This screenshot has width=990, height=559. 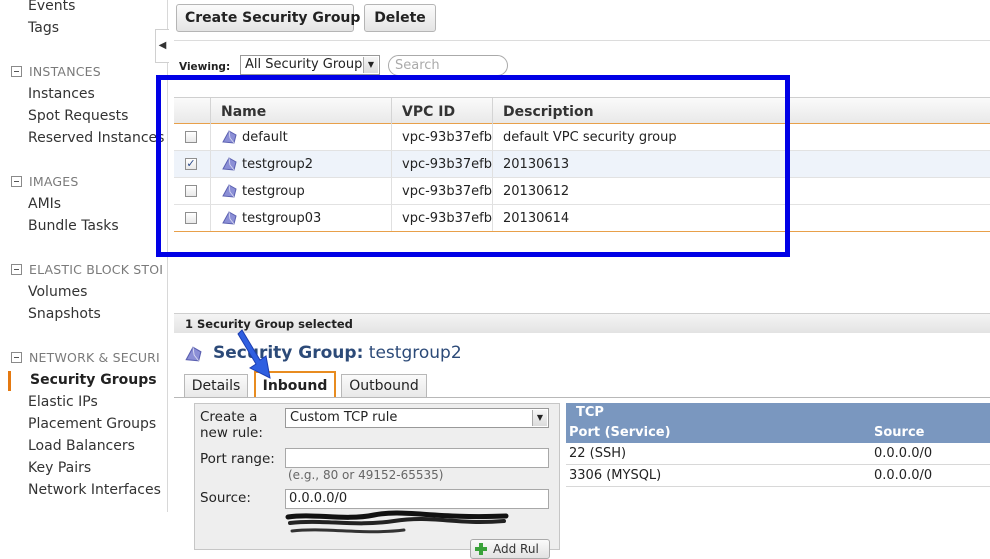 I want to click on sidebar-item-bundle-tasks: Bundle Tasks, so click(x=73, y=226).